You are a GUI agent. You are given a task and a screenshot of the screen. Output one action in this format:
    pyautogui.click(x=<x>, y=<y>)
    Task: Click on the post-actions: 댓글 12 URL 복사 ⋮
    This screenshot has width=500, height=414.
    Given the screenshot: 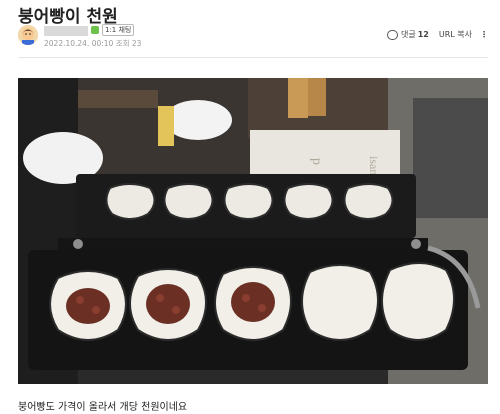 What is the action you would take?
    pyautogui.click(x=437, y=34)
    